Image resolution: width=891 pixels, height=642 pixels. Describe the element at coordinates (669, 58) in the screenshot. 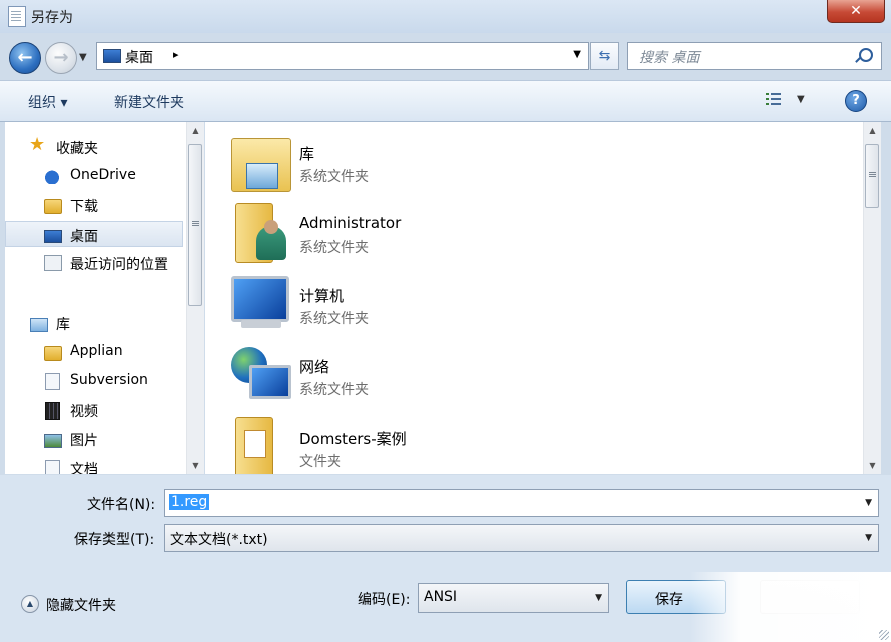

I see `search-placeholder: 搜索 桌面` at that location.